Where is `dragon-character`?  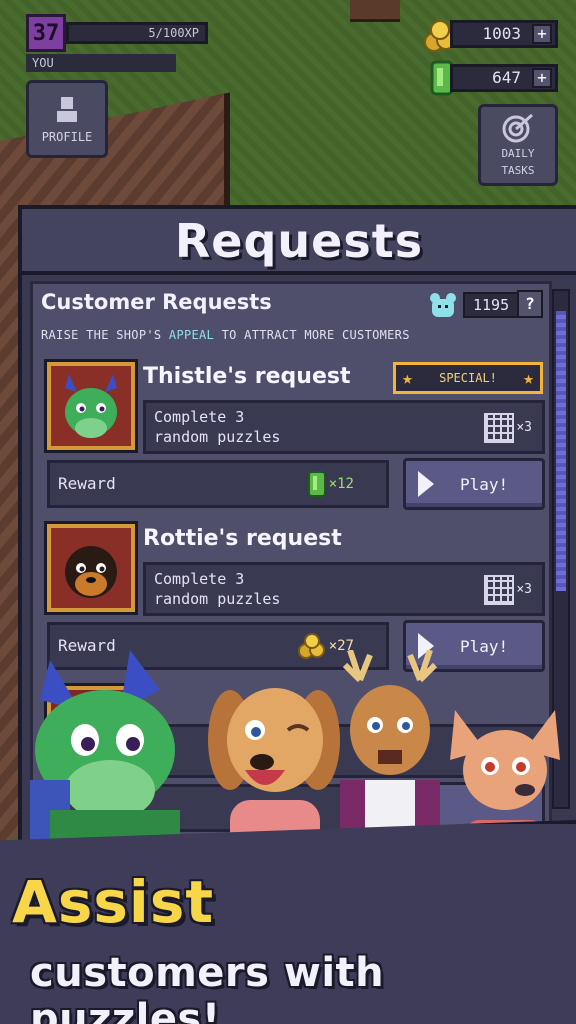 dragon-character is located at coordinates (105, 750).